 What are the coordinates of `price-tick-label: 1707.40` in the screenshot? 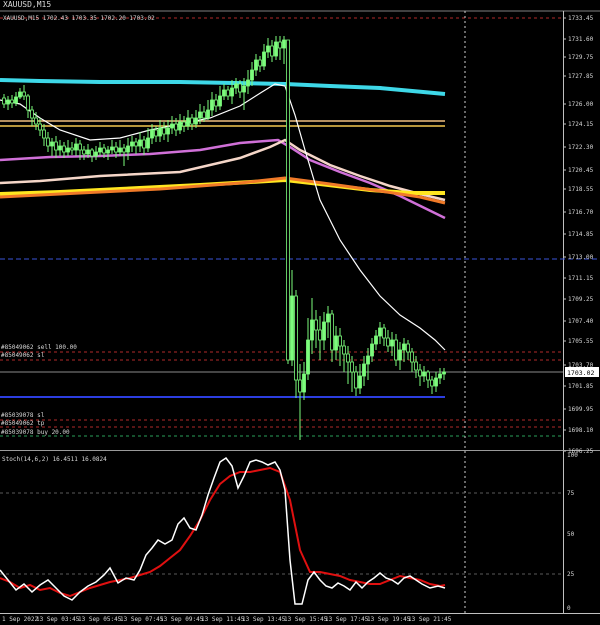 It's located at (581, 321).